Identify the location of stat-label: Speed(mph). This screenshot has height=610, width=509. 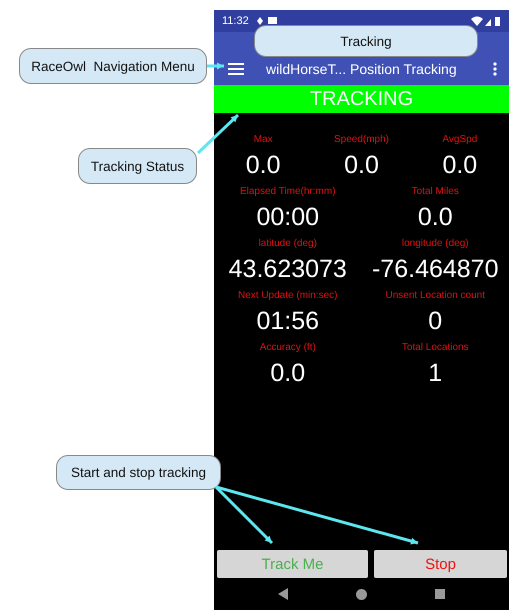
(361, 140).